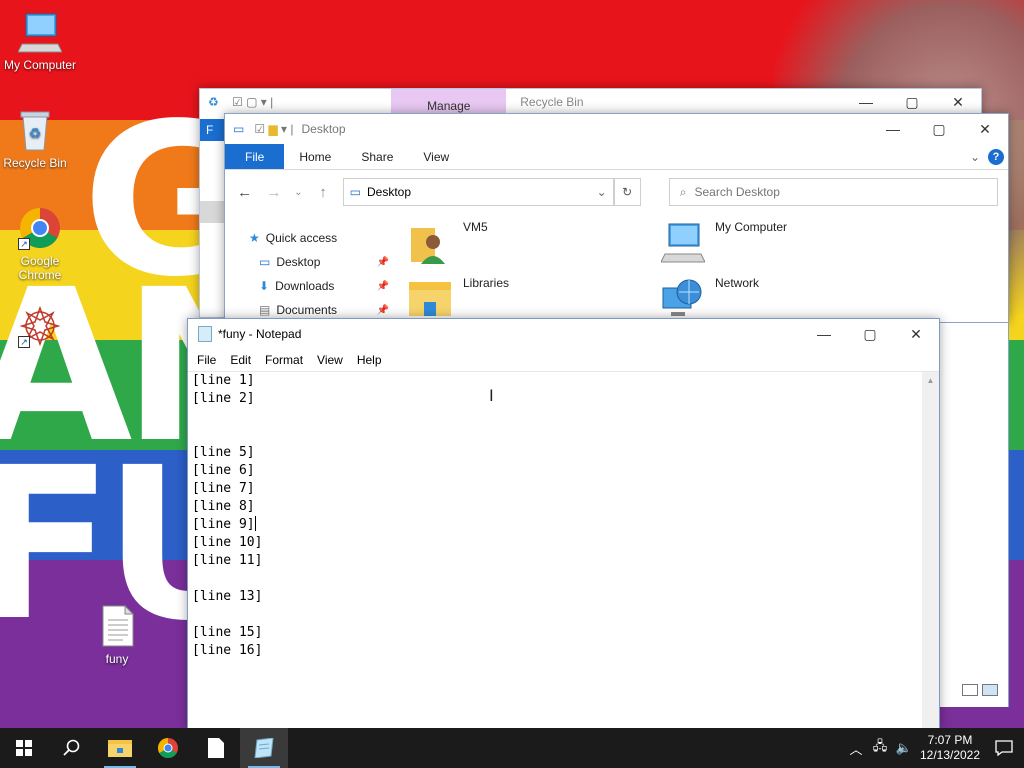 Image resolution: width=1024 pixels, height=768 pixels. I want to click on computer-icon, so click(683, 242).